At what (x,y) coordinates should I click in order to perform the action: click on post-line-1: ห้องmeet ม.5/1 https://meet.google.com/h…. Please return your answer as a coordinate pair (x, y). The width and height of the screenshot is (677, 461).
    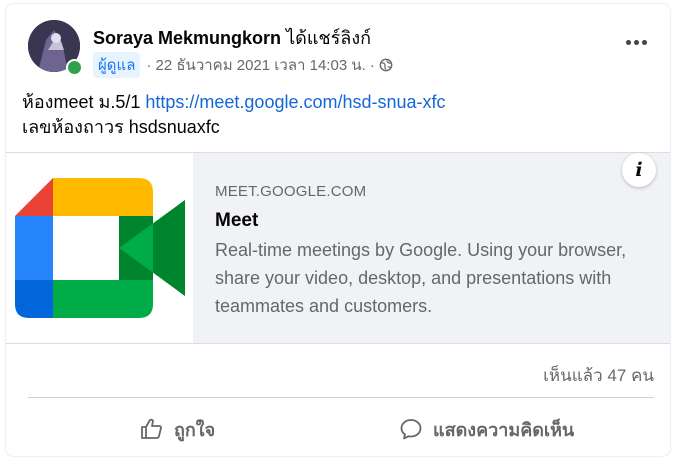
    Looking at the image, I should click on (234, 102).